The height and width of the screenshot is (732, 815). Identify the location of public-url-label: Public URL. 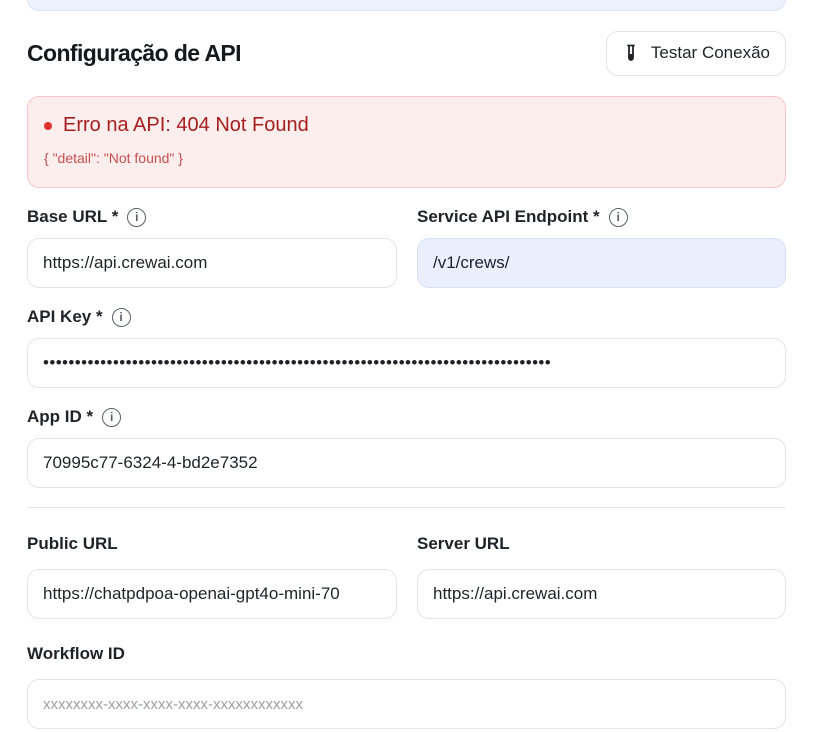
(72, 544).